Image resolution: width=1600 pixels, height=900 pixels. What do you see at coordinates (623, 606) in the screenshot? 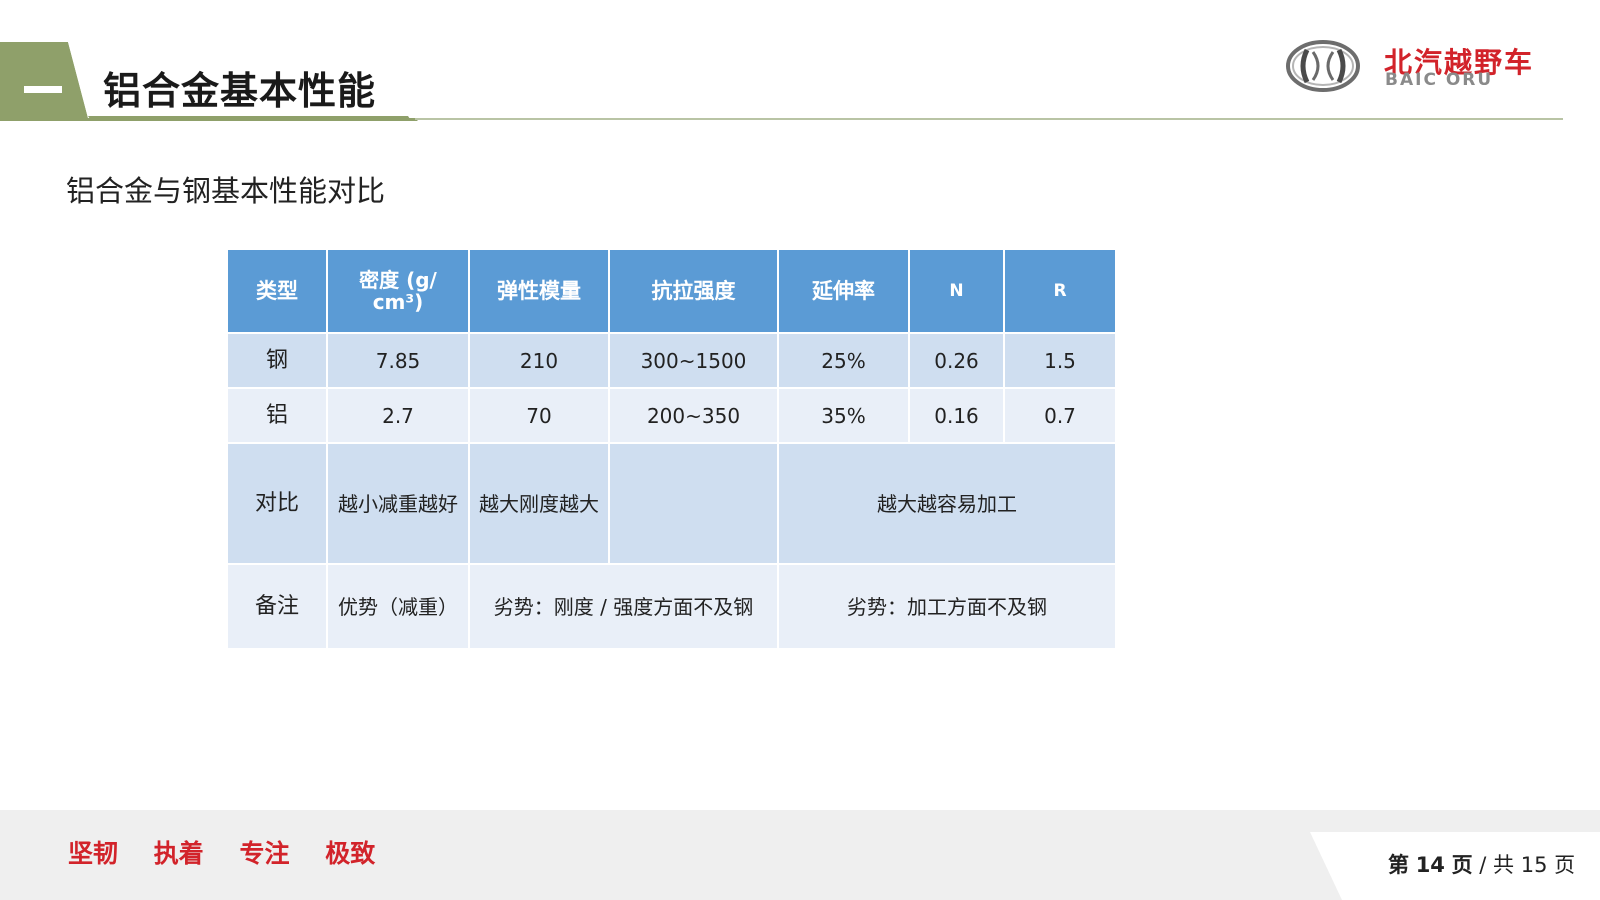
I see `note-strength: 劣势：刚度 / 强度方面不及钢` at bounding box center [623, 606].